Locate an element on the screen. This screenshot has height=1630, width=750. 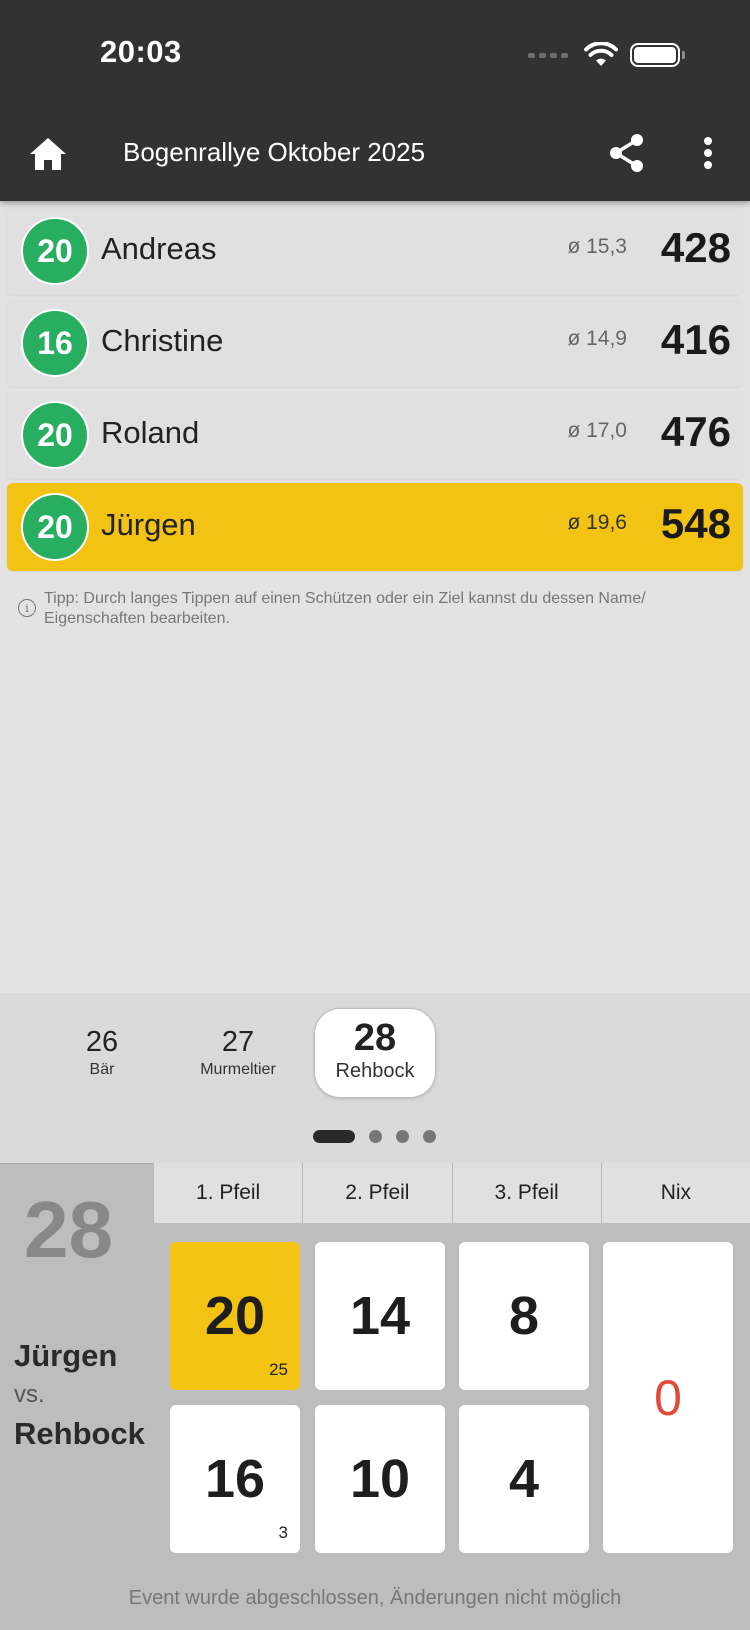
target-label: Rehbock is located at coordinates (375, 1071).